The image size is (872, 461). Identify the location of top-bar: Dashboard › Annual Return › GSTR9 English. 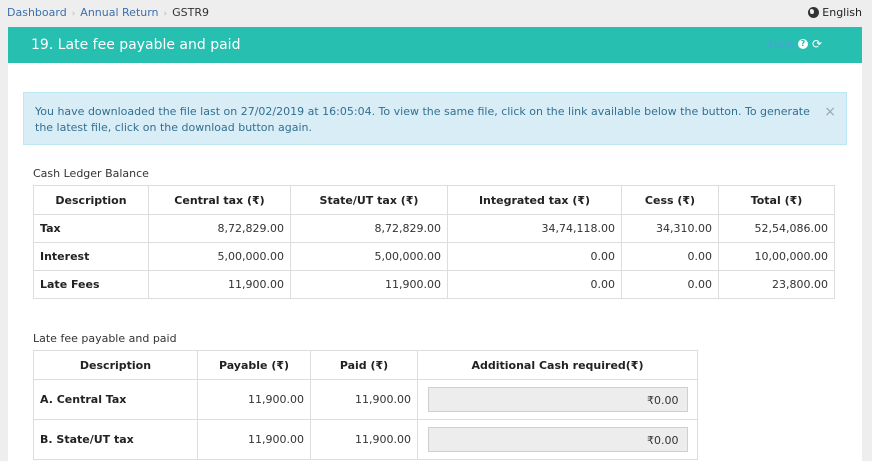
(436, 13).